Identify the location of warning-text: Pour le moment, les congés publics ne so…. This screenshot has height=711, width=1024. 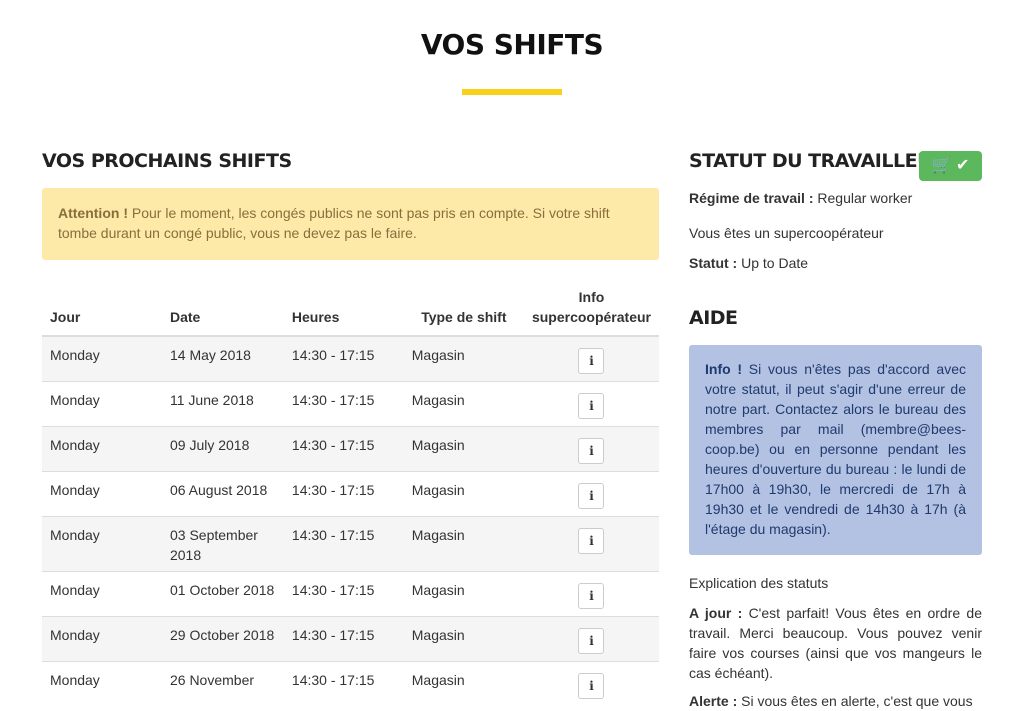
(334, 223).